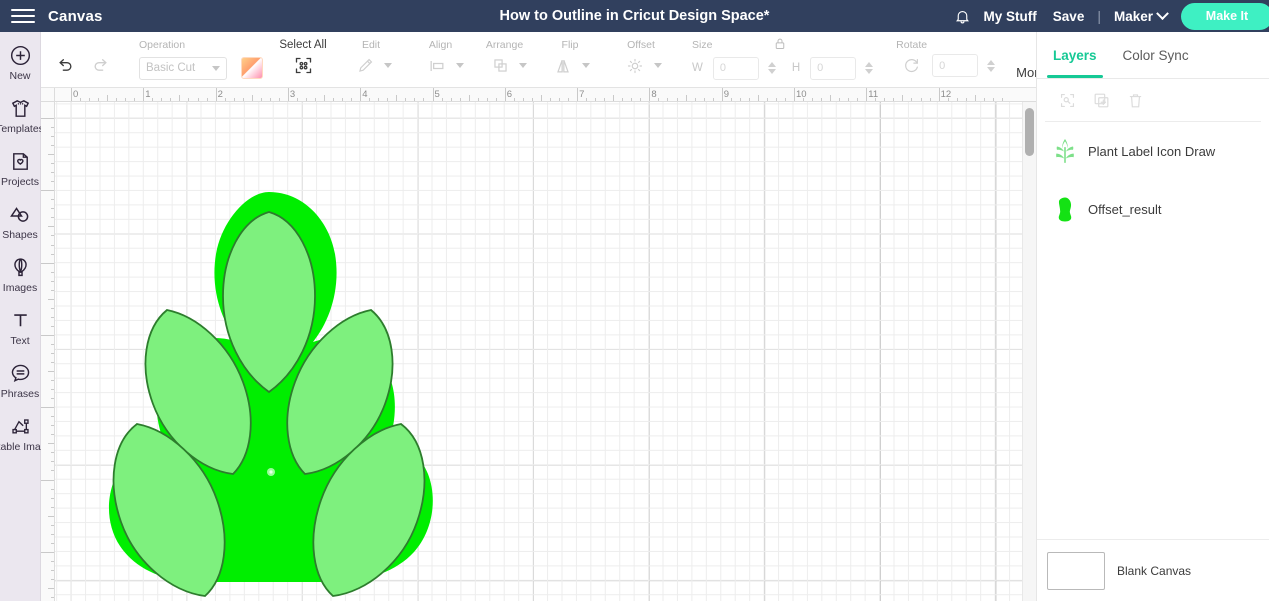 Image resolution: width=1269 pixels, height=601 pixels. I want to click on operation-color-swatch, so click(252, 68).